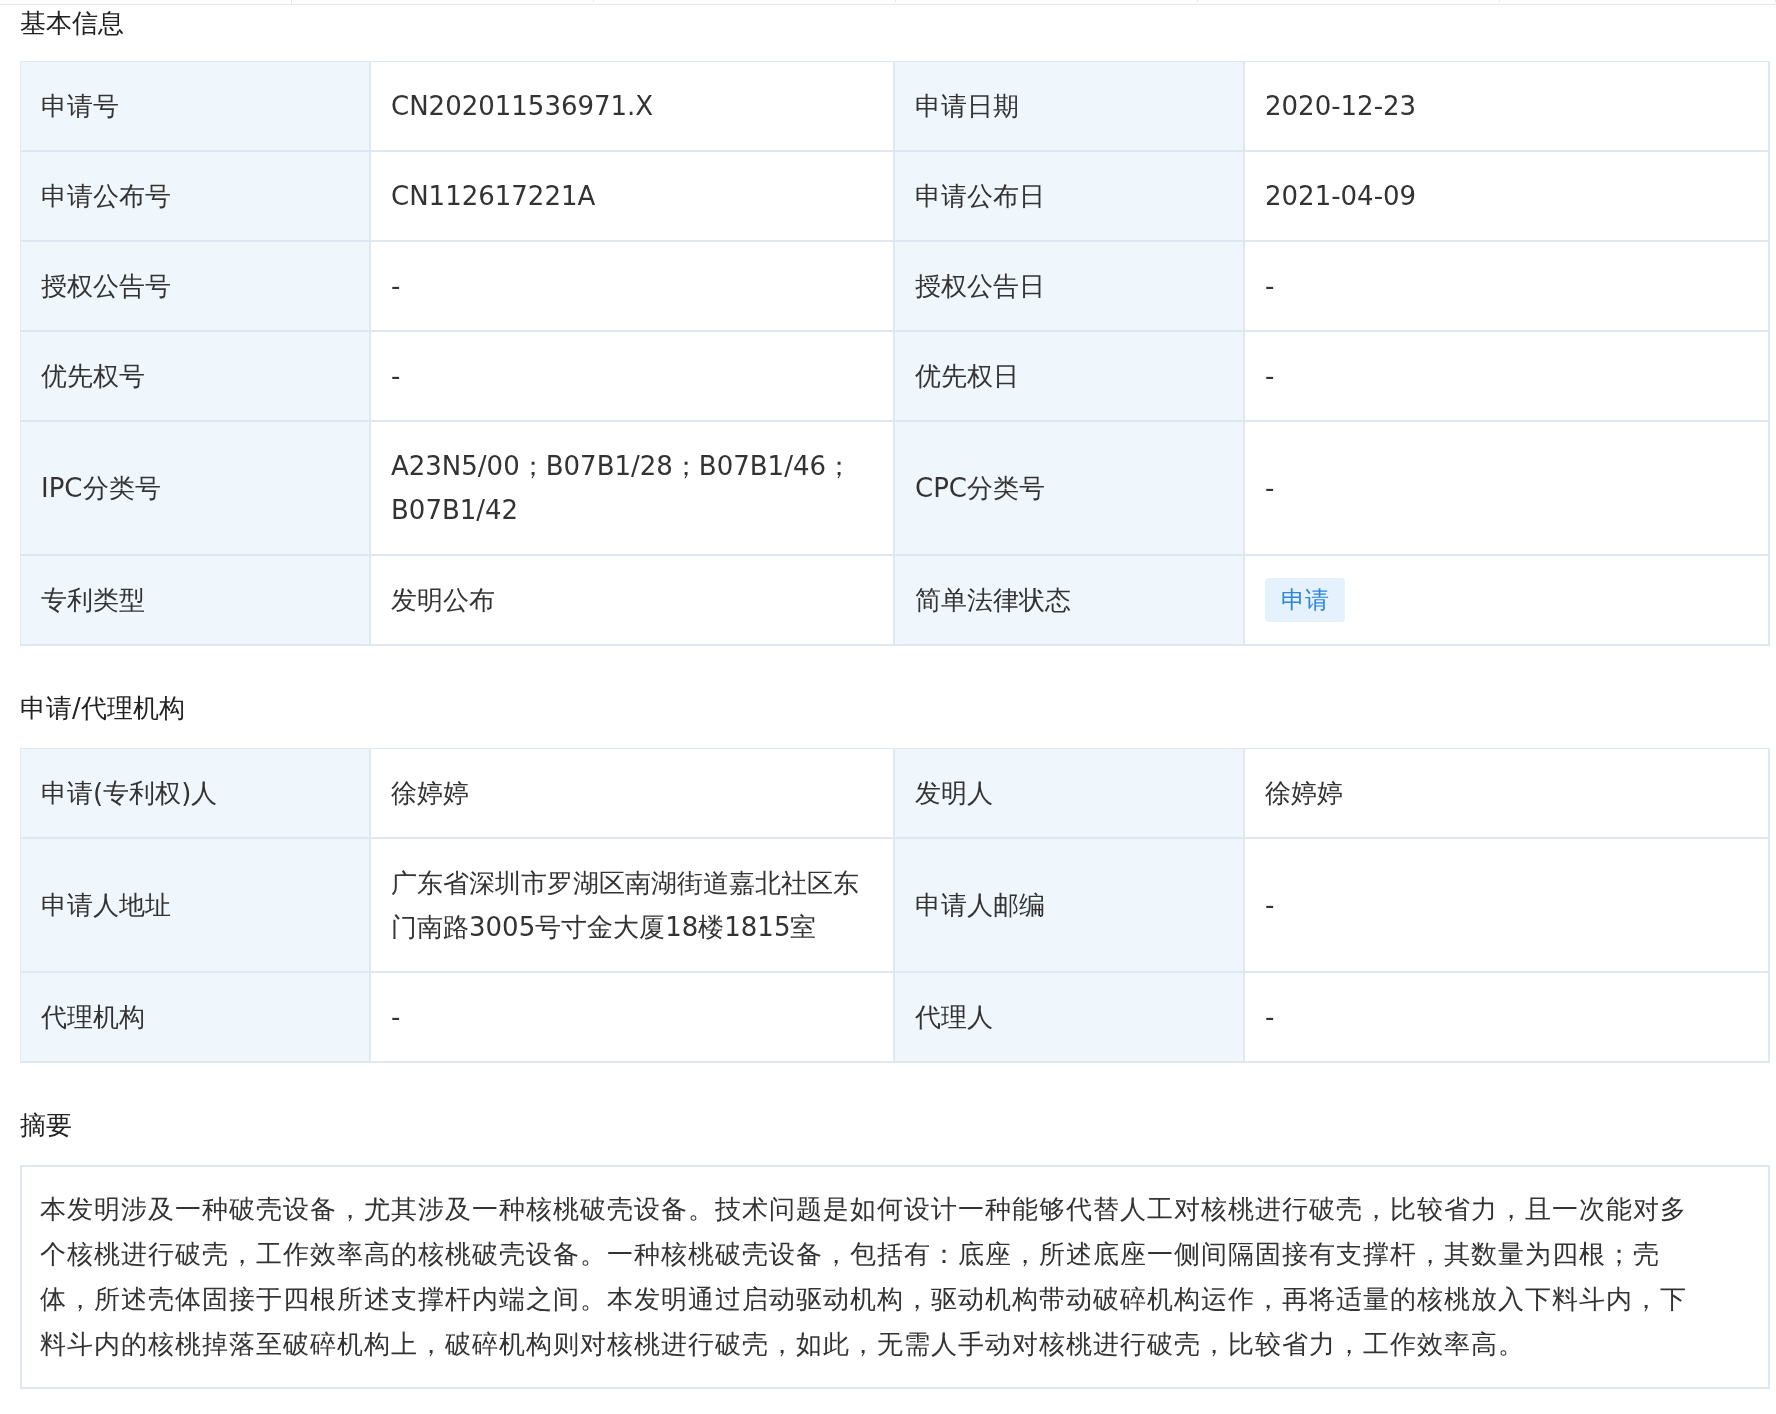 This screenshot has width=1776, height=1414. Describe the element at coordinates (103, 708) in the screenshot. I see `section-title: 申请/代理机构` at that location.